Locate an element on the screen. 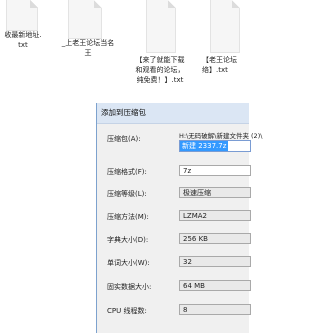 Image resolution: width=320 pixels, height=333 pixels. file-name: 【老王论坛 络】.txt is located at coordinates (219, 65).